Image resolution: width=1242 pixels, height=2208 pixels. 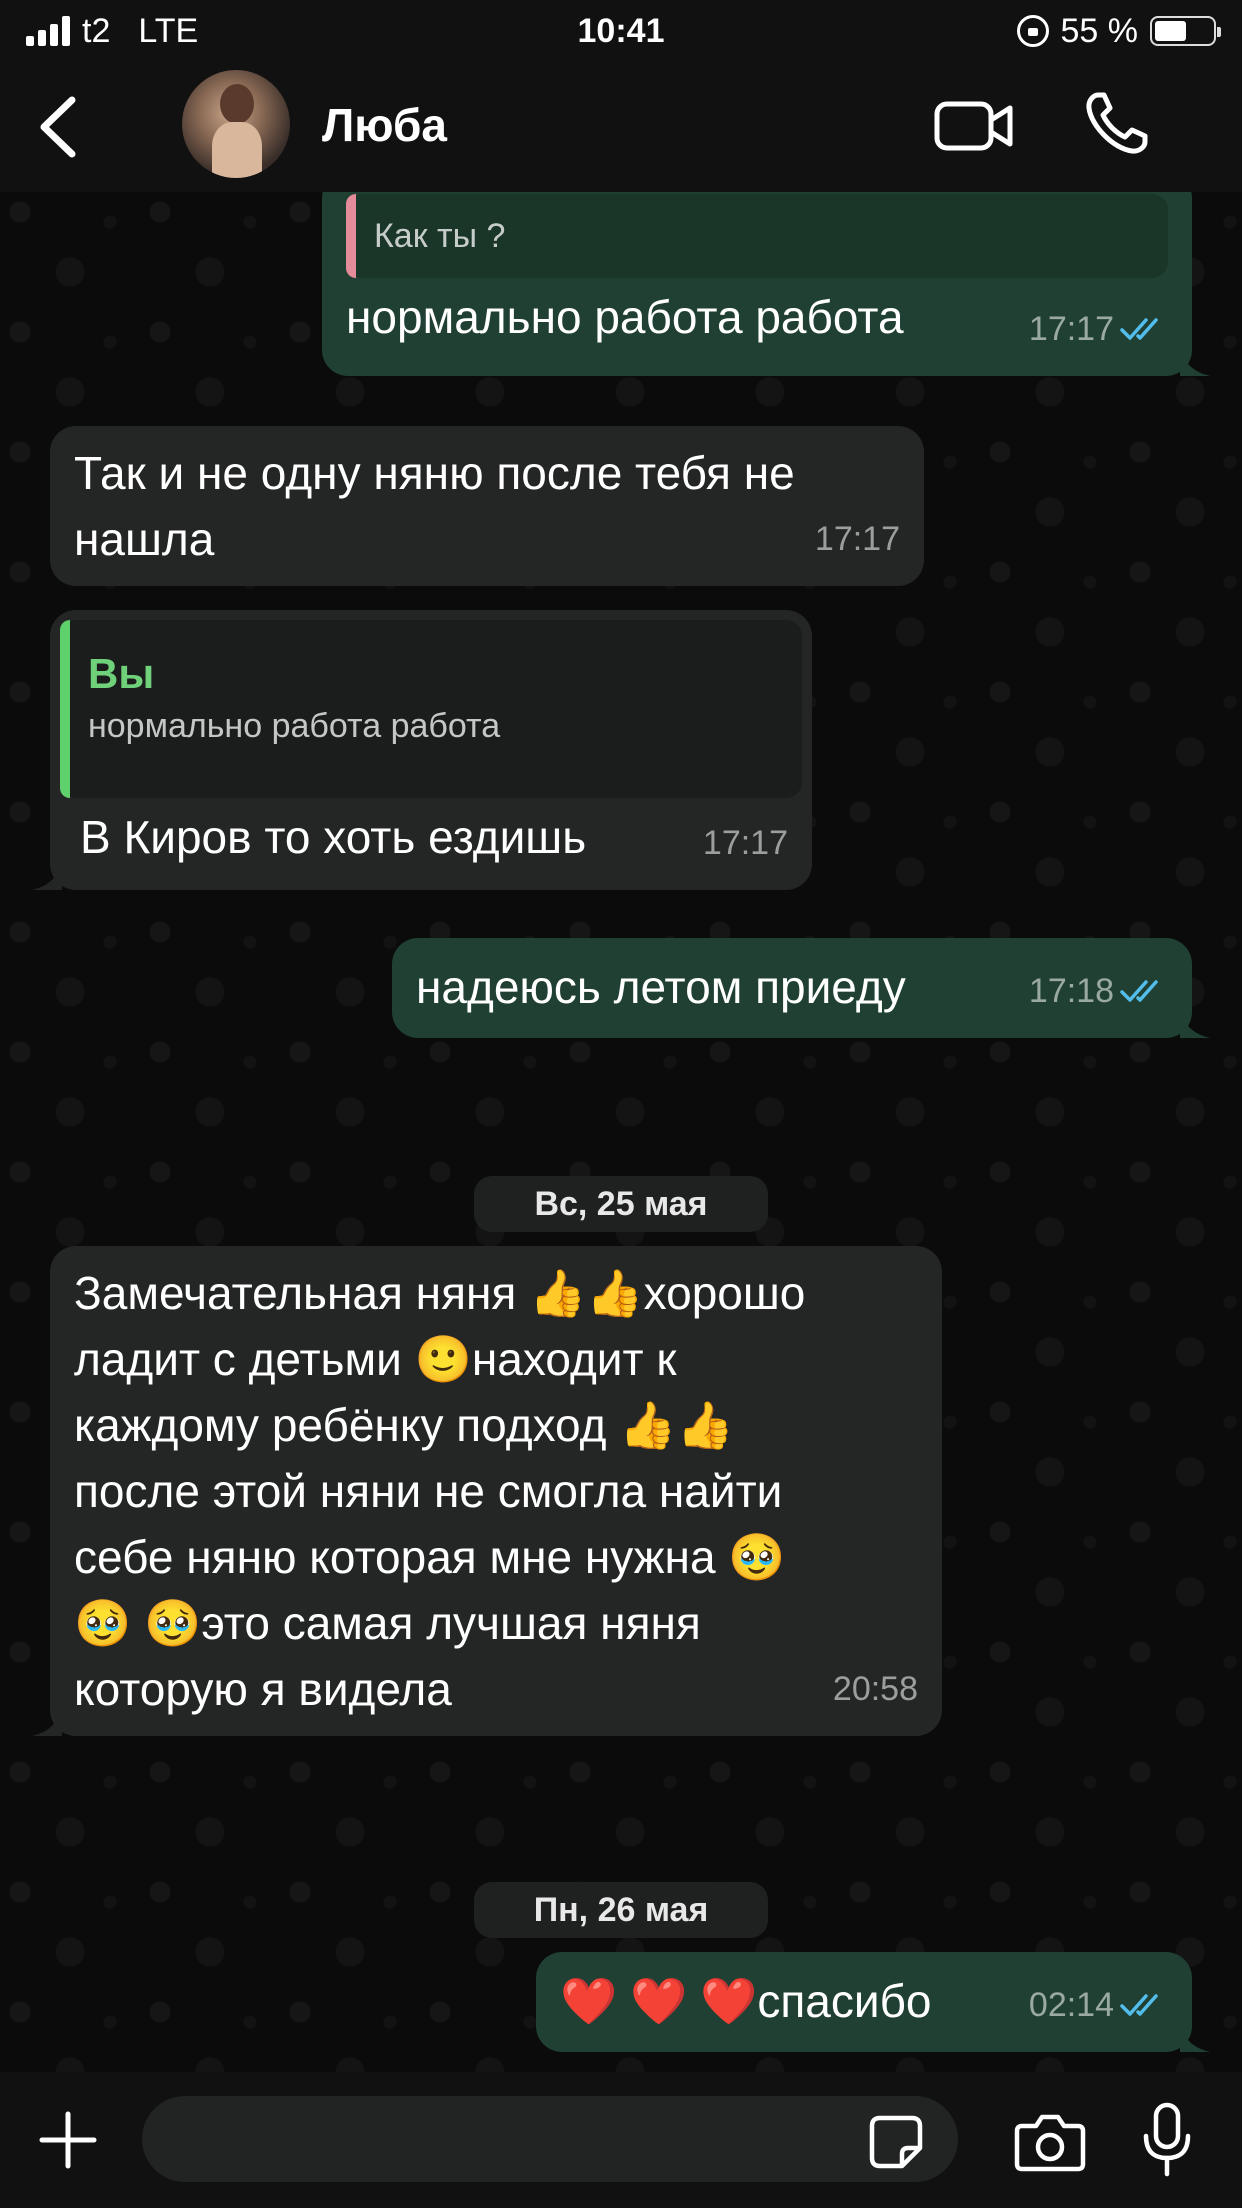 What do you see at coordinates (404, 1425) in the screenshot?
I see `message-text-line: каждому ребёнку подход 👍👍` at bounding box center [404, 1425].